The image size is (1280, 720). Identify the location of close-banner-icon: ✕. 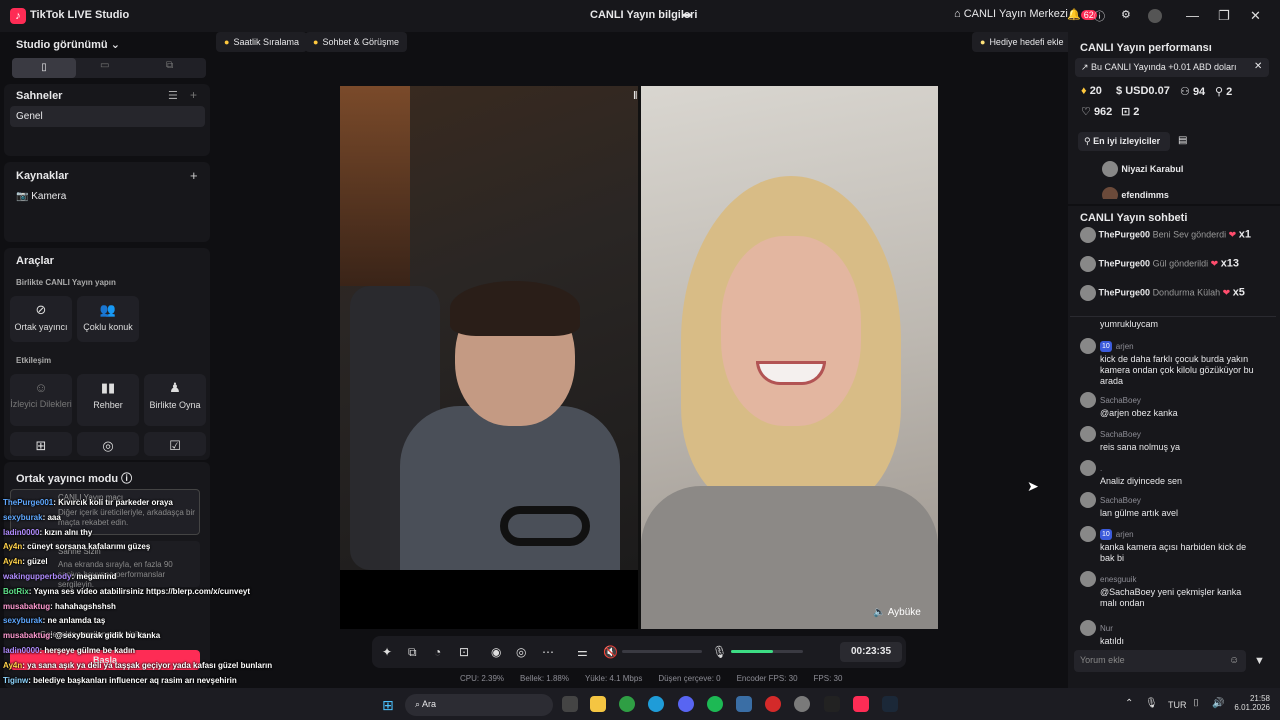
(1258, 66).